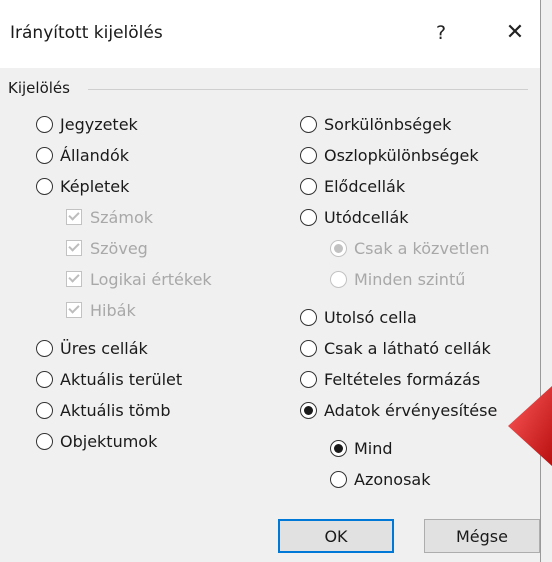 Image resolution: width=552 pixels, height=562 pixels. I want to click on option-label: Utódcellák, so click(366, 217).